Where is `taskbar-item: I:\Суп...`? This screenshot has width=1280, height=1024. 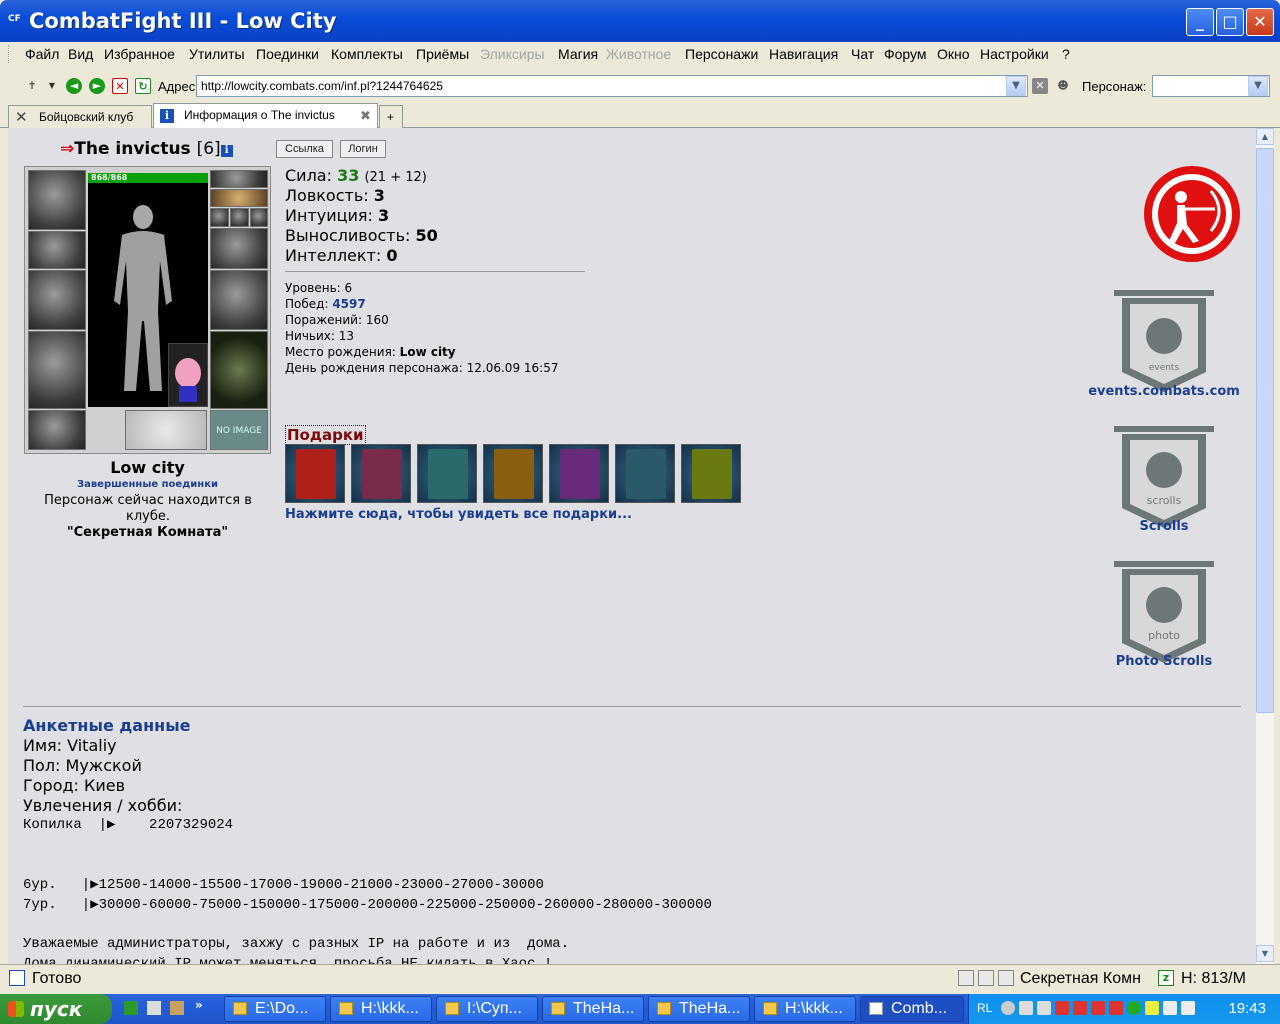
taskbar-item: I:\Суп... is located at coordinates (487, 1009).